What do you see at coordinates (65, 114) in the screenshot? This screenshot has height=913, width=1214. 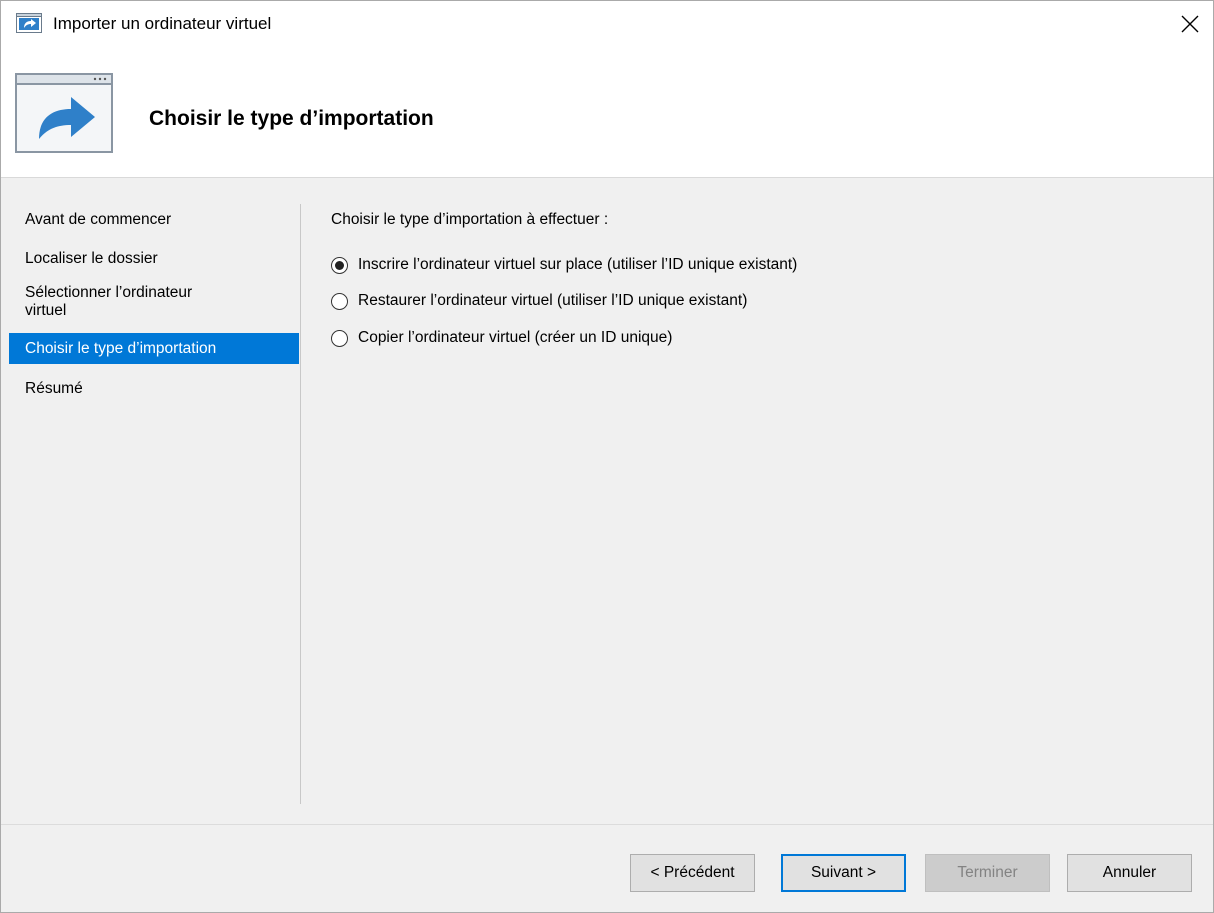 I see `import-wizard-icon` at bounding box center [65, 114].